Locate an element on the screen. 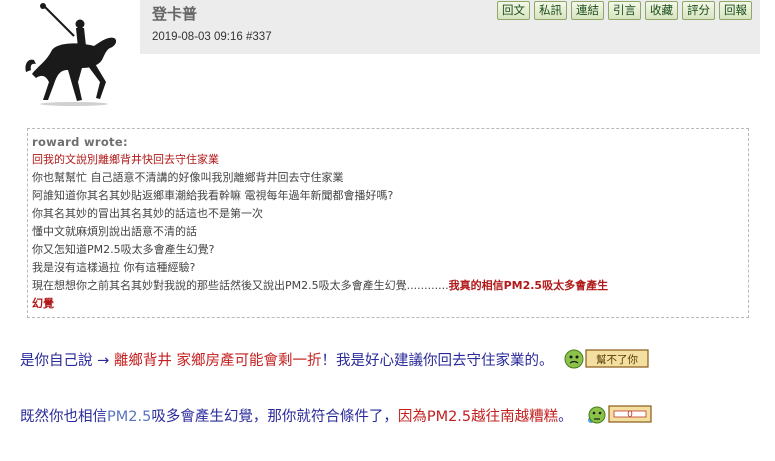 This screenshot has height=461, width=775. quote-line: 阿誰知道你其名其妙貼返鄉車潮給我看幹嘛 電視每年過年新聞都會播好嗎? is located at coordinates (213, 195).